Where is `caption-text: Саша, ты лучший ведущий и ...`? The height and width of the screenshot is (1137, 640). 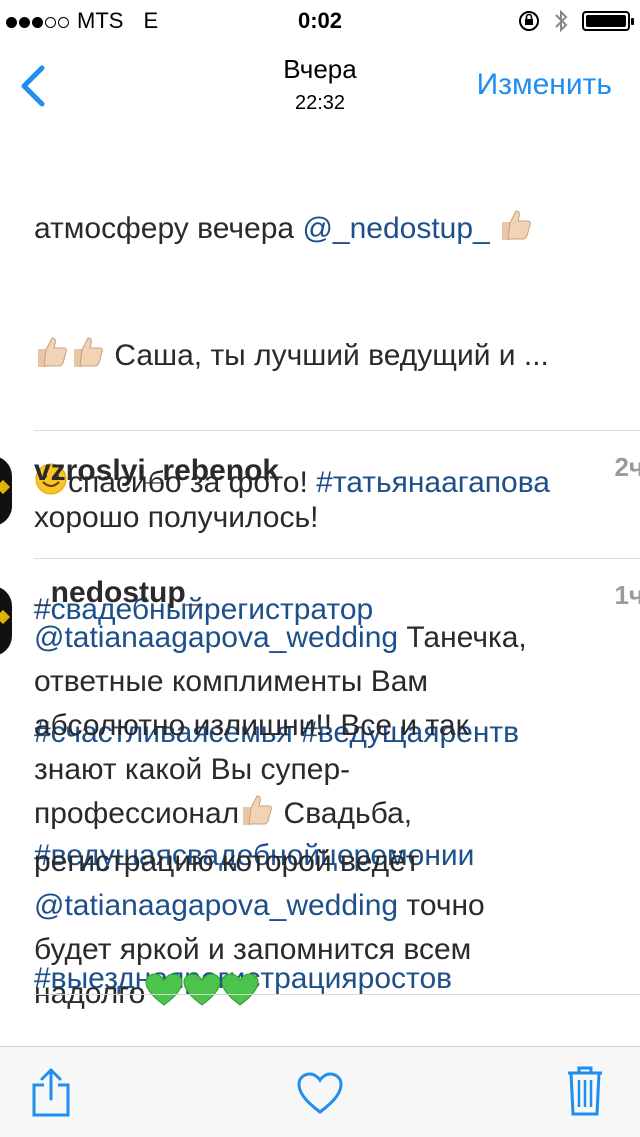 caption-text: Саша, ты лучший ведущий и ... is located at coordinates (327, 355).